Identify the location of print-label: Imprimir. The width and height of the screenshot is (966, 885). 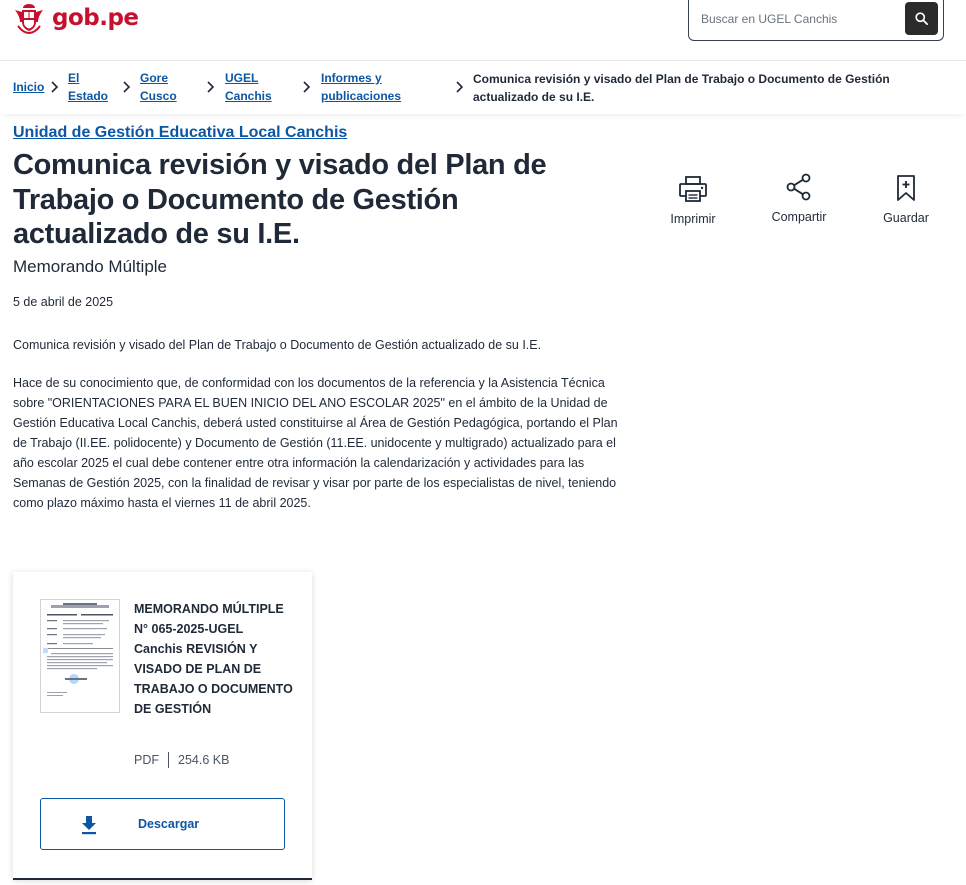
(693, 219).